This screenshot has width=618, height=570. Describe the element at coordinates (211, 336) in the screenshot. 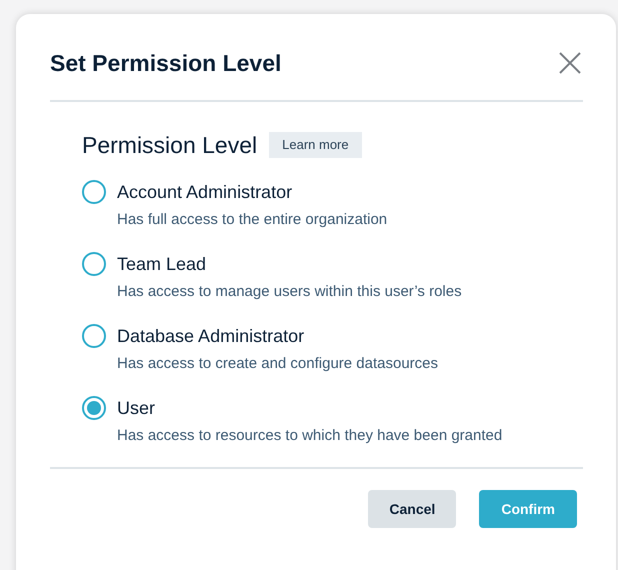

I see `option-label: Database Administrator` at that location.